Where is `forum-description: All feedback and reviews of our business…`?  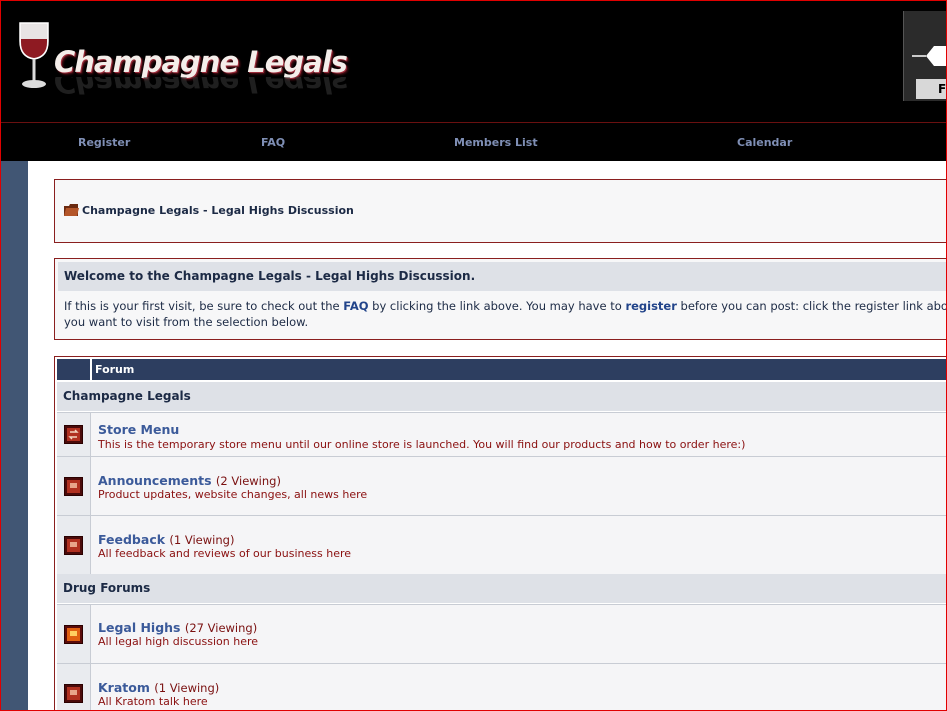
forum-description: All feedback and reviews of our business… is located at coordinates (225, 553).